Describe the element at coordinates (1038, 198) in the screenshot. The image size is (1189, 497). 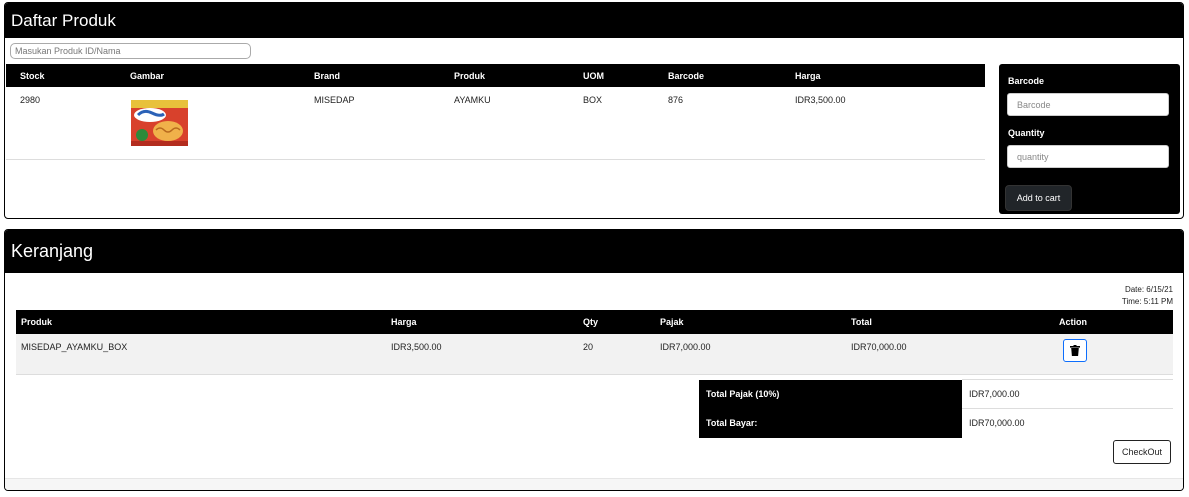
I see `add-to-cart-button: Add to cart` at that location.